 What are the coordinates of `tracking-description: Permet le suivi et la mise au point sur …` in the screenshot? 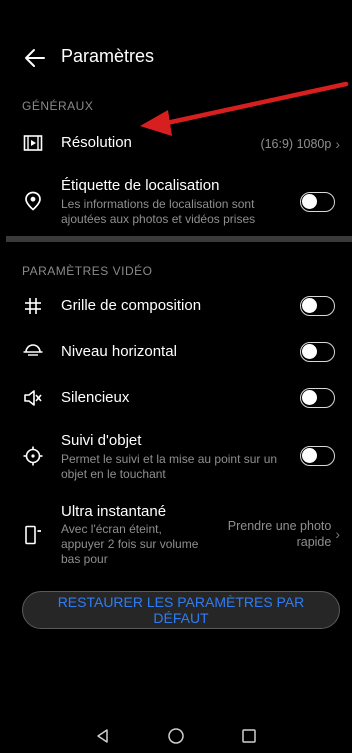 It's located at (169, 466).